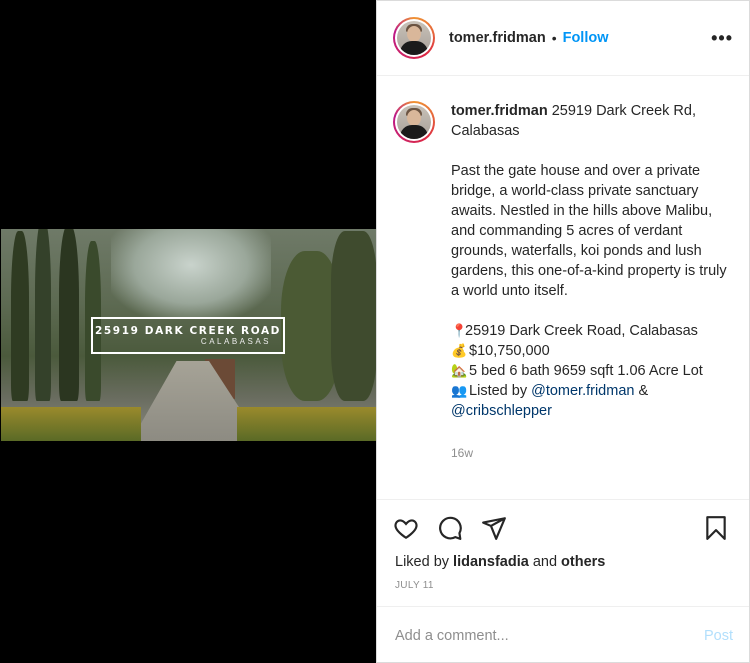 The image size is (750, 663). Describe the element at coordinates (459, 390) in the screenshot. I see `busts-in-silhouette-icon: 👥` at that location.